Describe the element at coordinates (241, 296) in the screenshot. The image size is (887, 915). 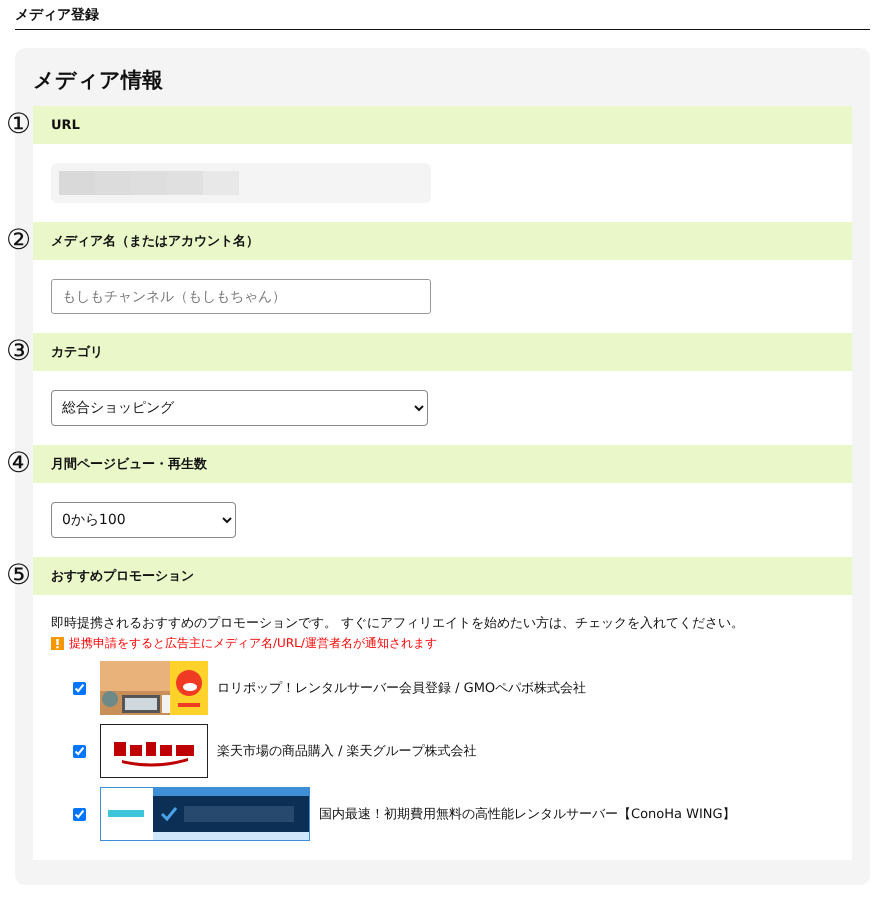
I see `text-field: もしもチャンネル（もしもちゃん）` at that location.